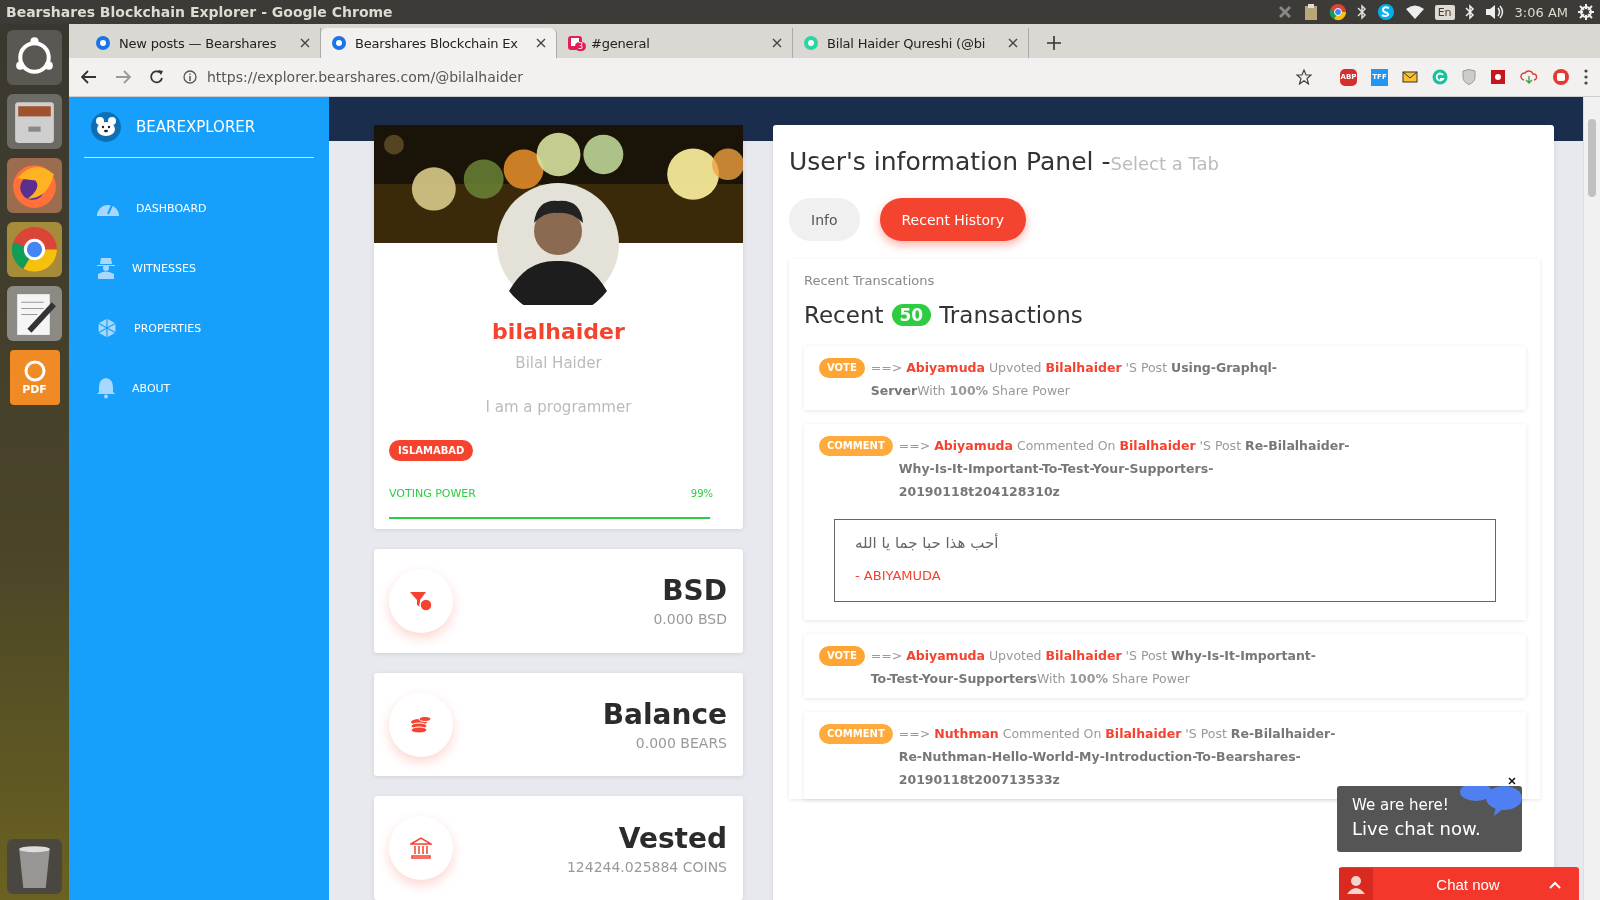  I want to click on file-cabinet-icon, so click(34, 121).